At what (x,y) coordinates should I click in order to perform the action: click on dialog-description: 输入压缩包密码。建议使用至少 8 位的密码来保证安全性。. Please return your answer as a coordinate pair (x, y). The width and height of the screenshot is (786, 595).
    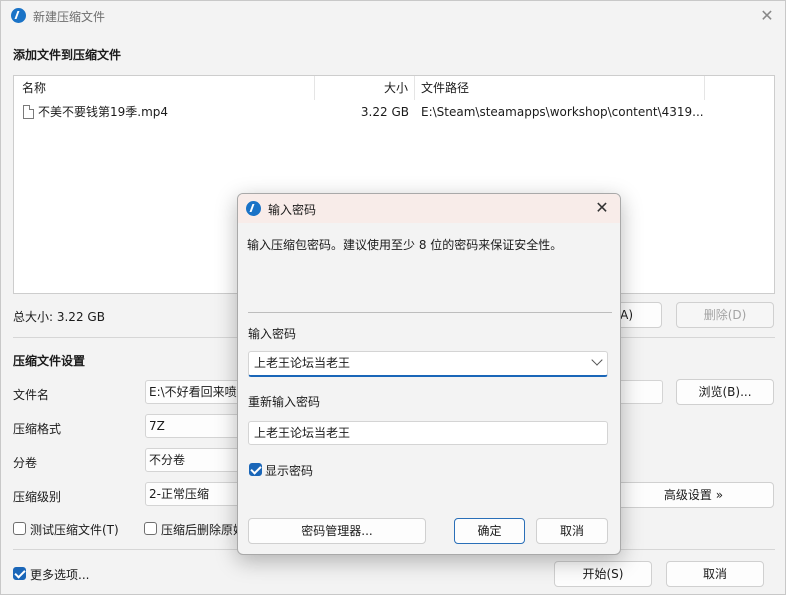
    Looking at the image, I should click on (405, 245).